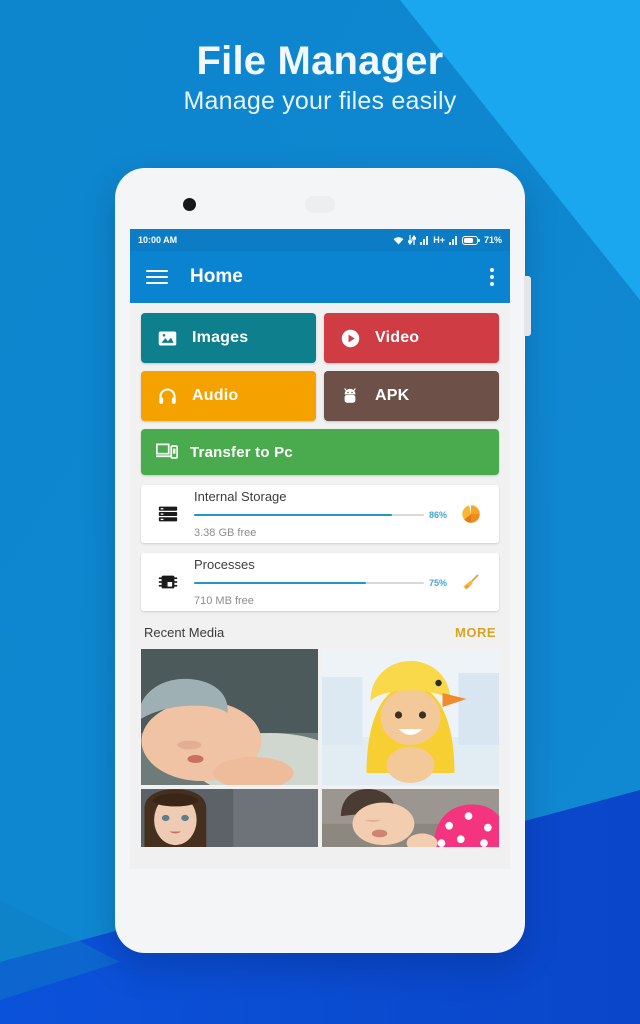  I want to click on progress-percent: 75%, so click(437, 582).